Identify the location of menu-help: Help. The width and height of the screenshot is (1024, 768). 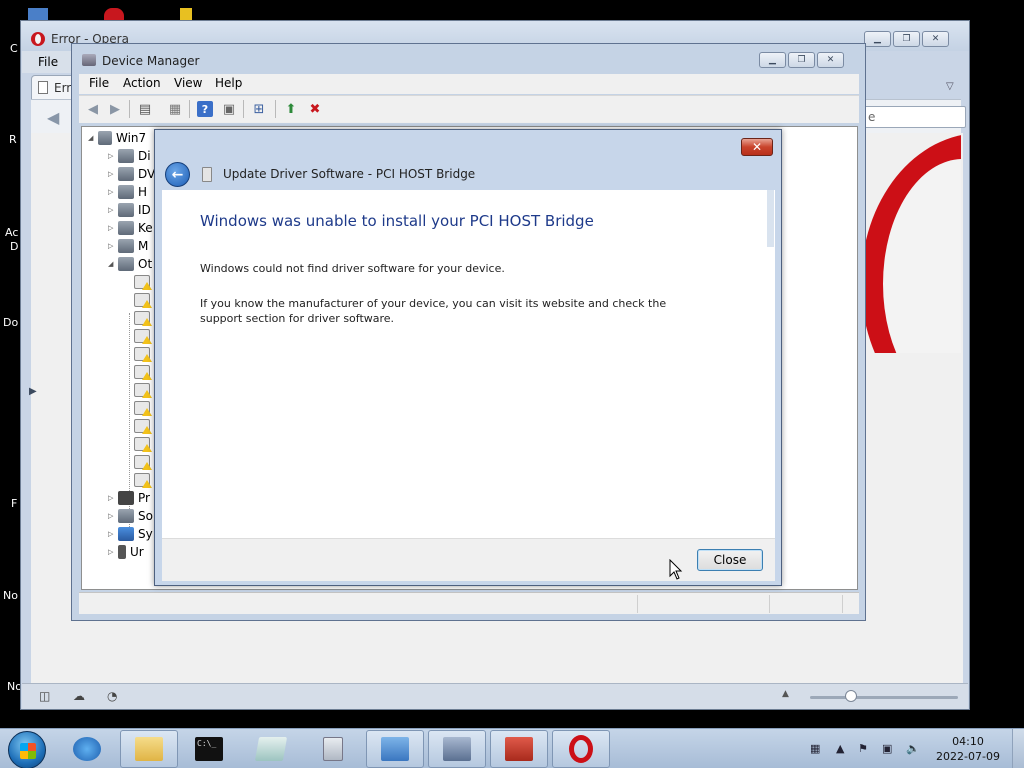
(228, 83).